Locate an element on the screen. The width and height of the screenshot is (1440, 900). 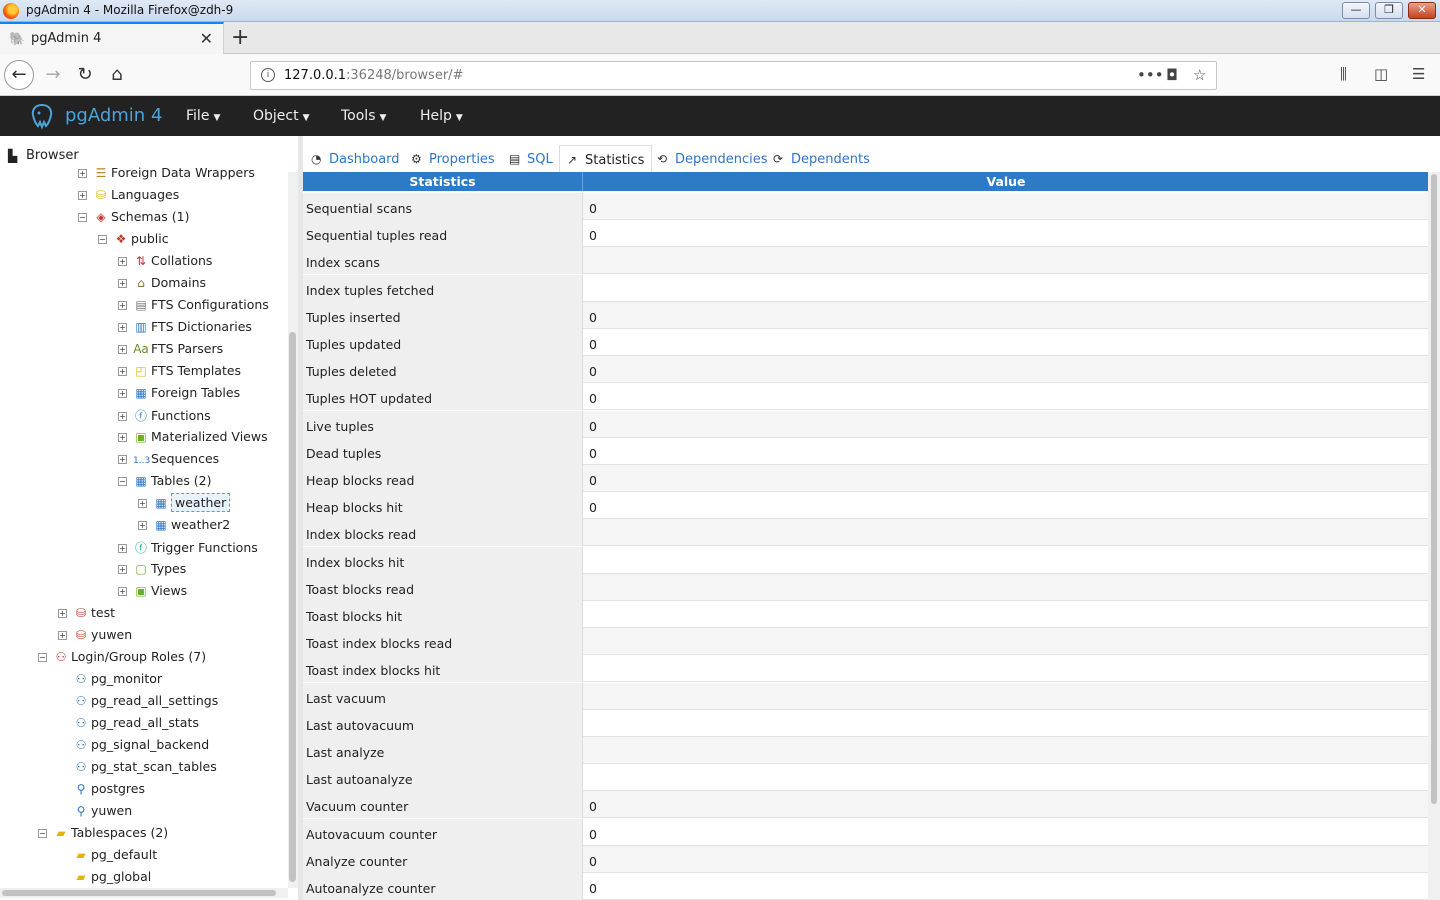
table-row: Index scans is located at coordinates (865, 261).